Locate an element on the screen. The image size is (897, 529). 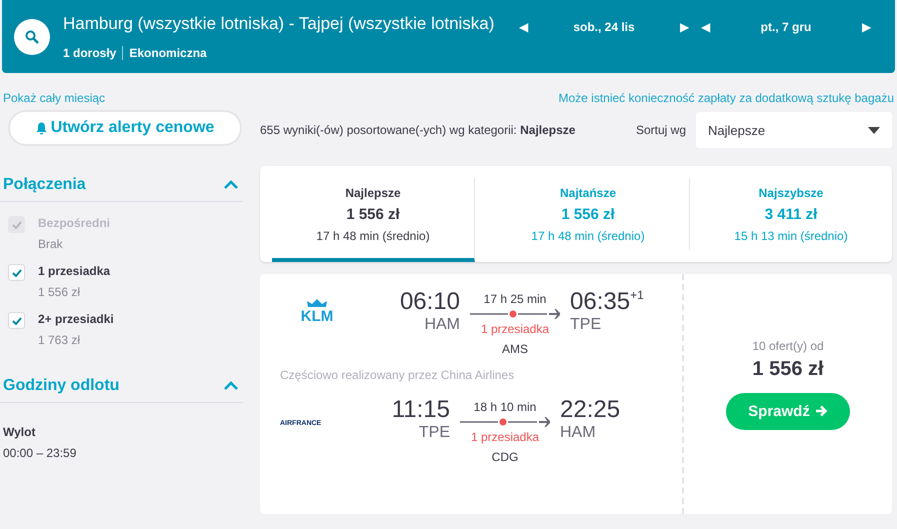
month-link: Pokaż cały miesiąc is located at coordinates (54, 97).